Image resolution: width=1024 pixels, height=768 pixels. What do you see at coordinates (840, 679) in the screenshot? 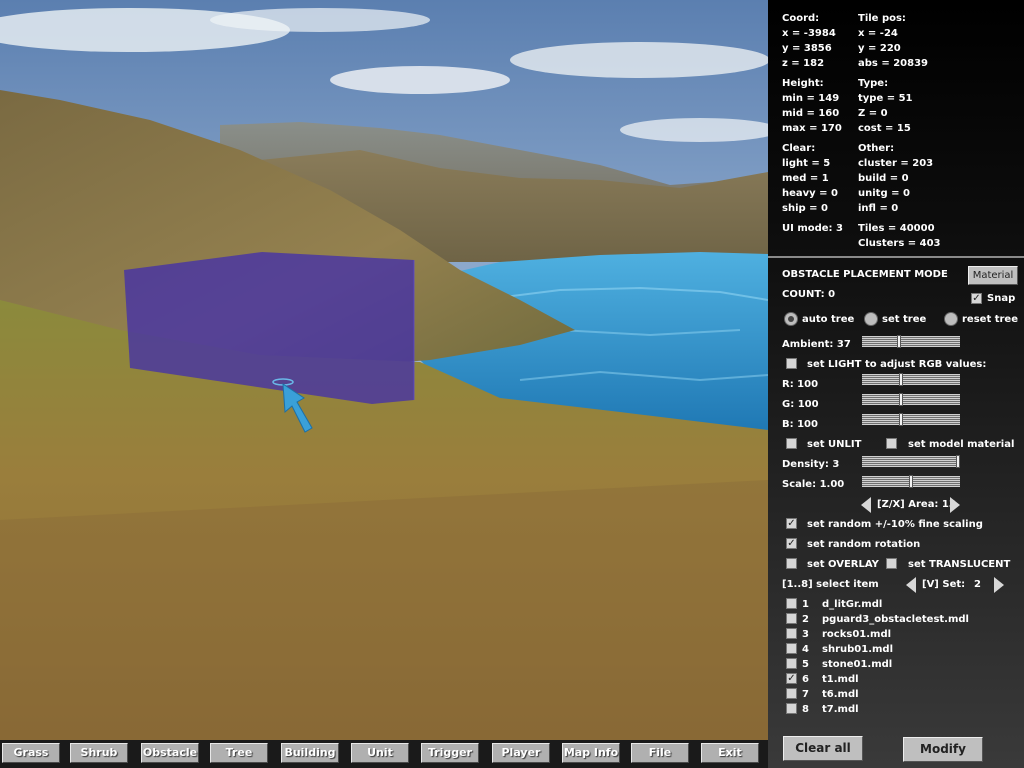
I see `item-name: t1.mdl` at bounding box center [840, 679].